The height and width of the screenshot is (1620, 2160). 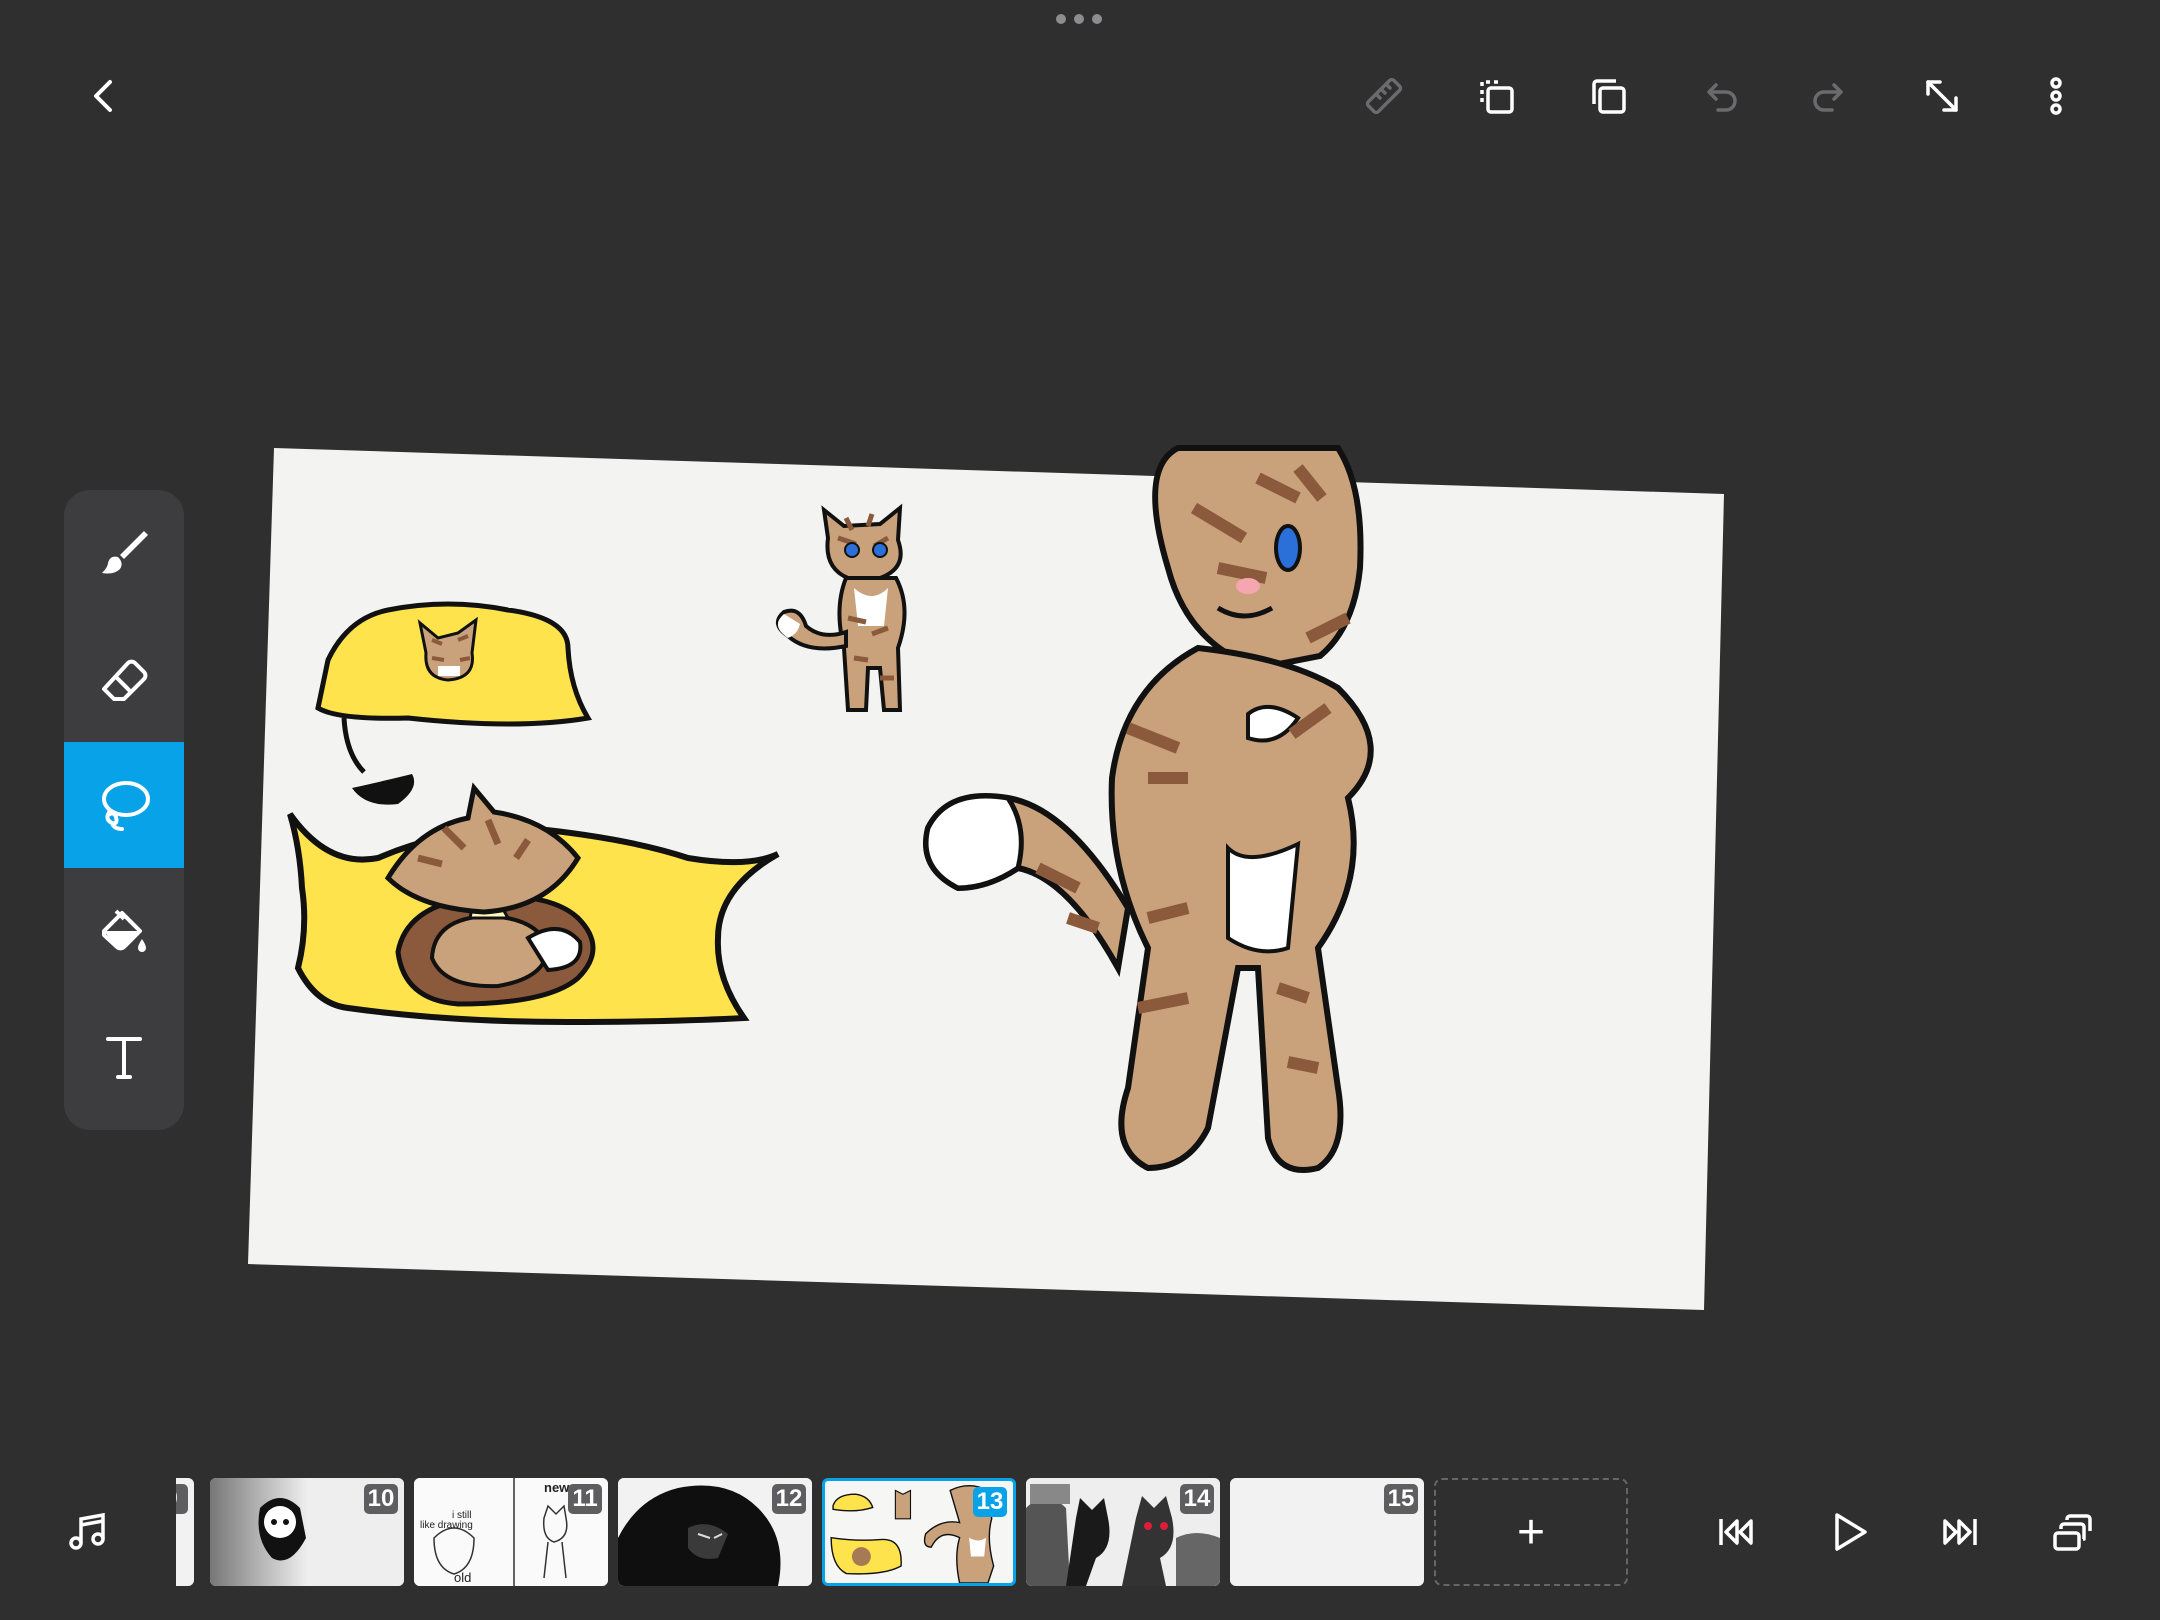 I want to click on eraser-icon, so click(x=125, y=680).